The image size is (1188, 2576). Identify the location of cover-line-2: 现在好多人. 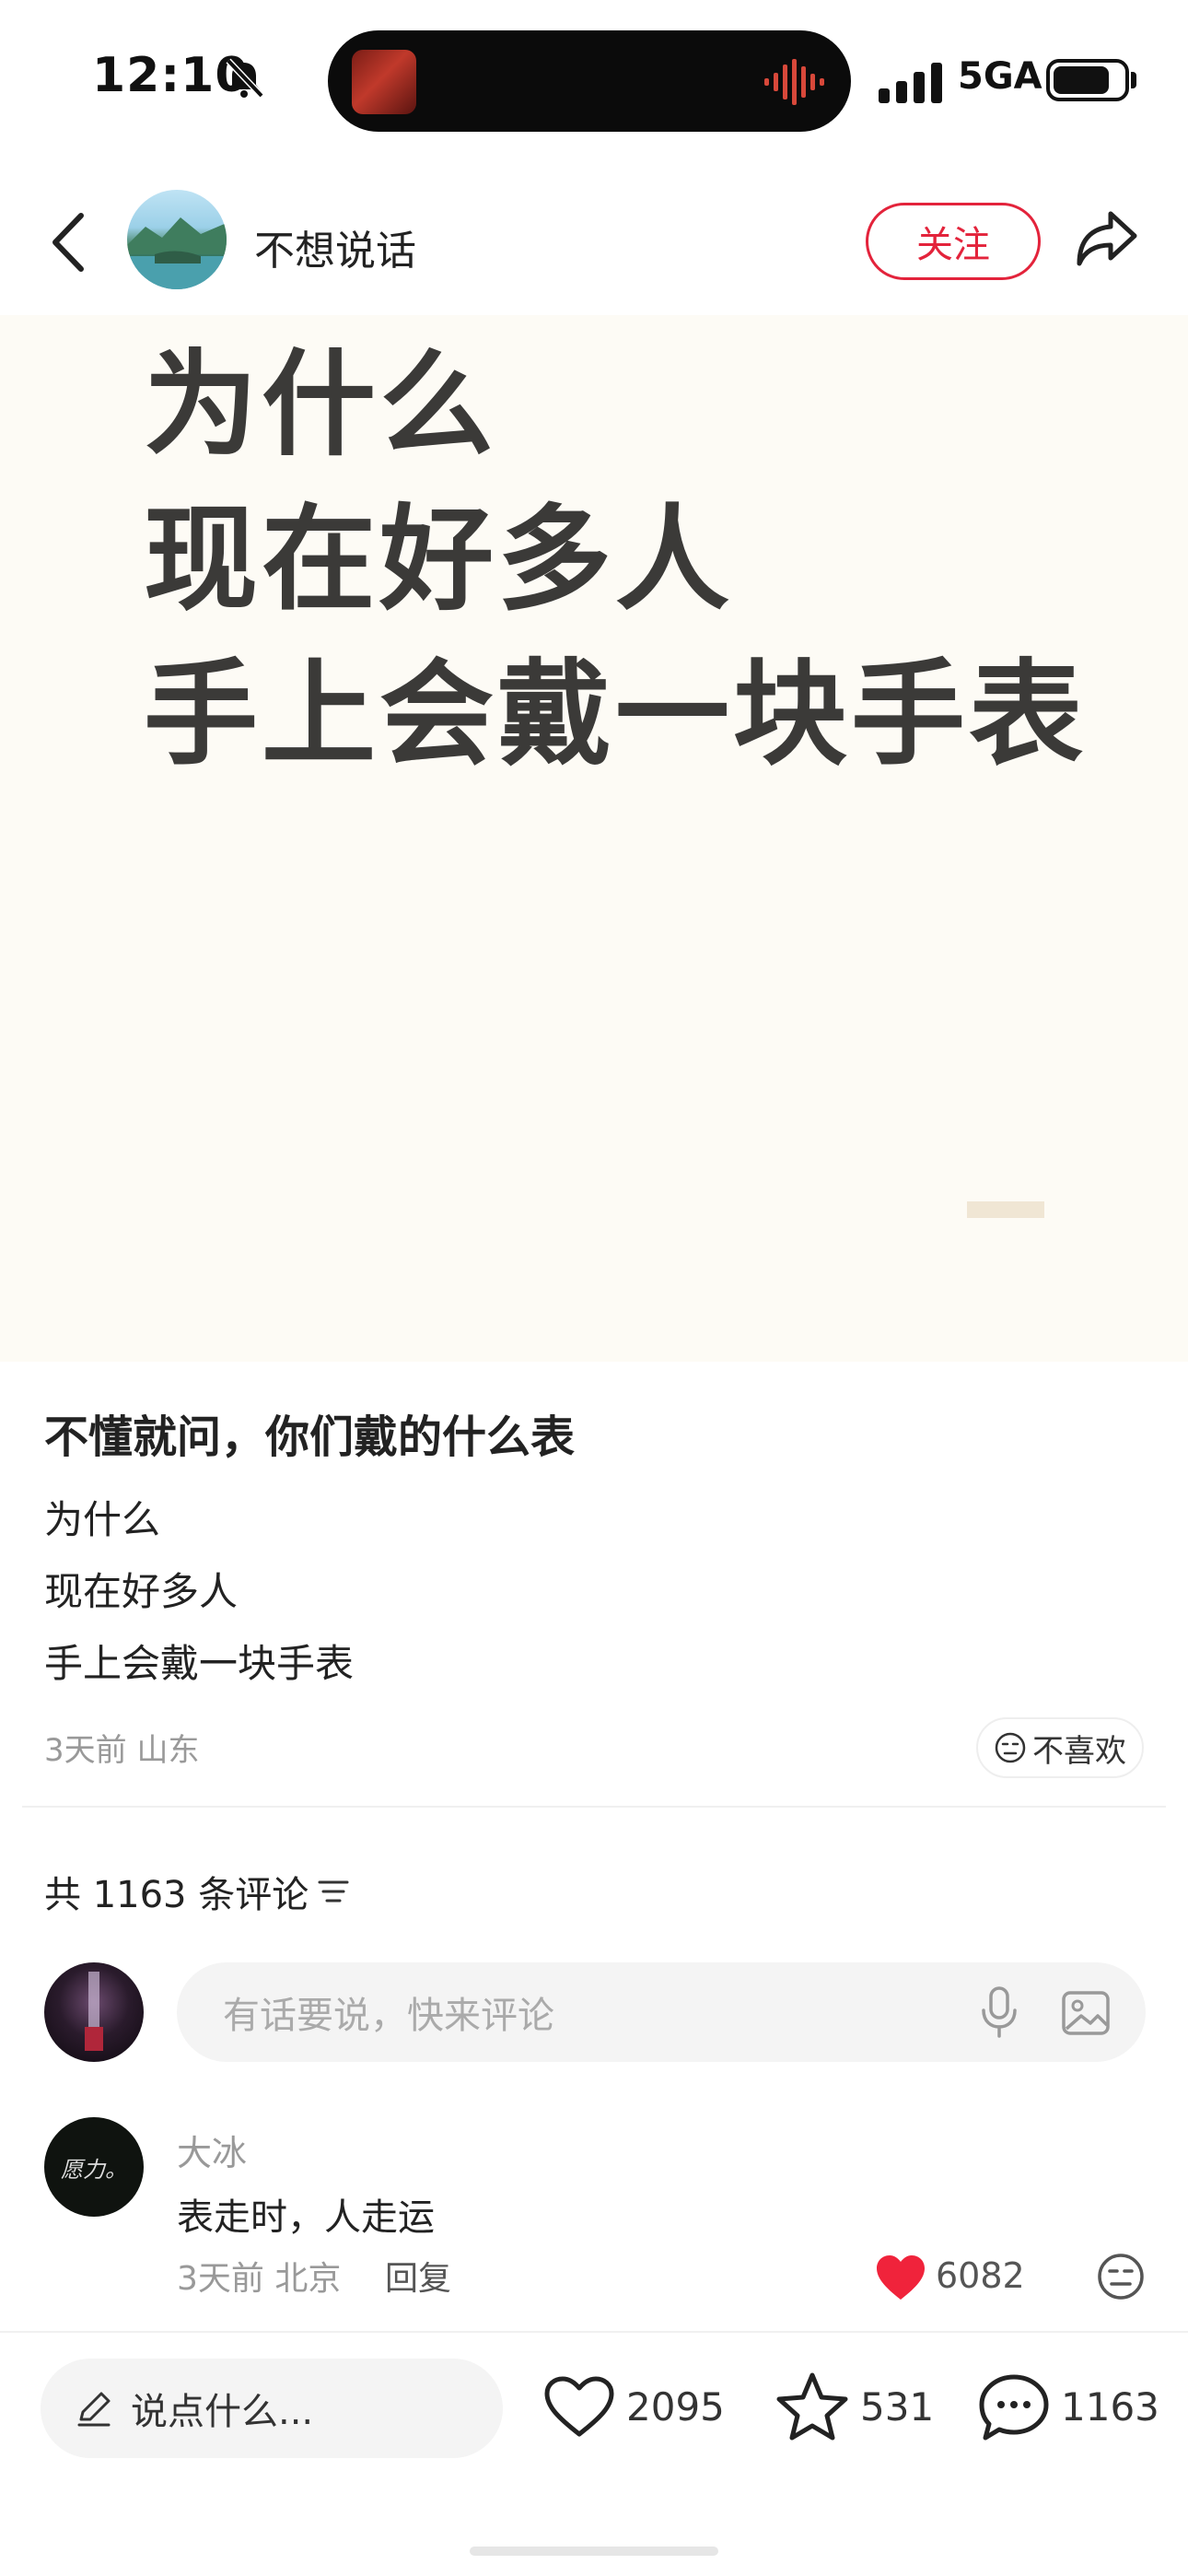
(439, 560).